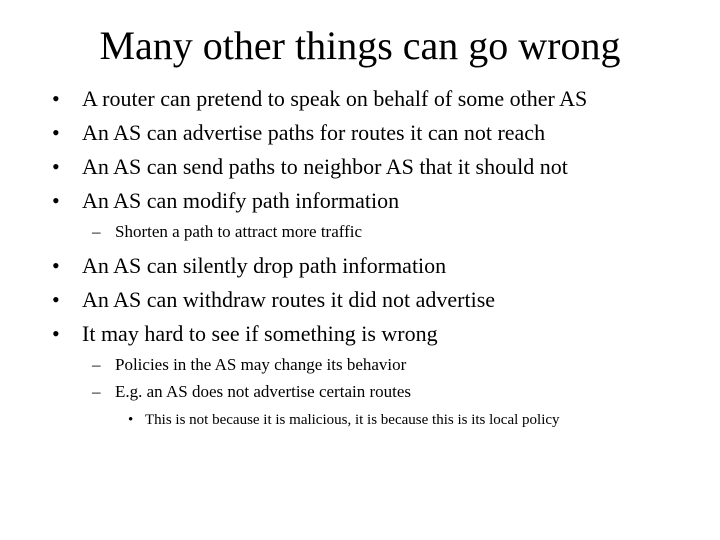 This screenshot has width=720, height=540. Describe the element at coordinates (264, 265) in the screenshot. I see `bullet-text: An AS can silently drop path information` at that location.